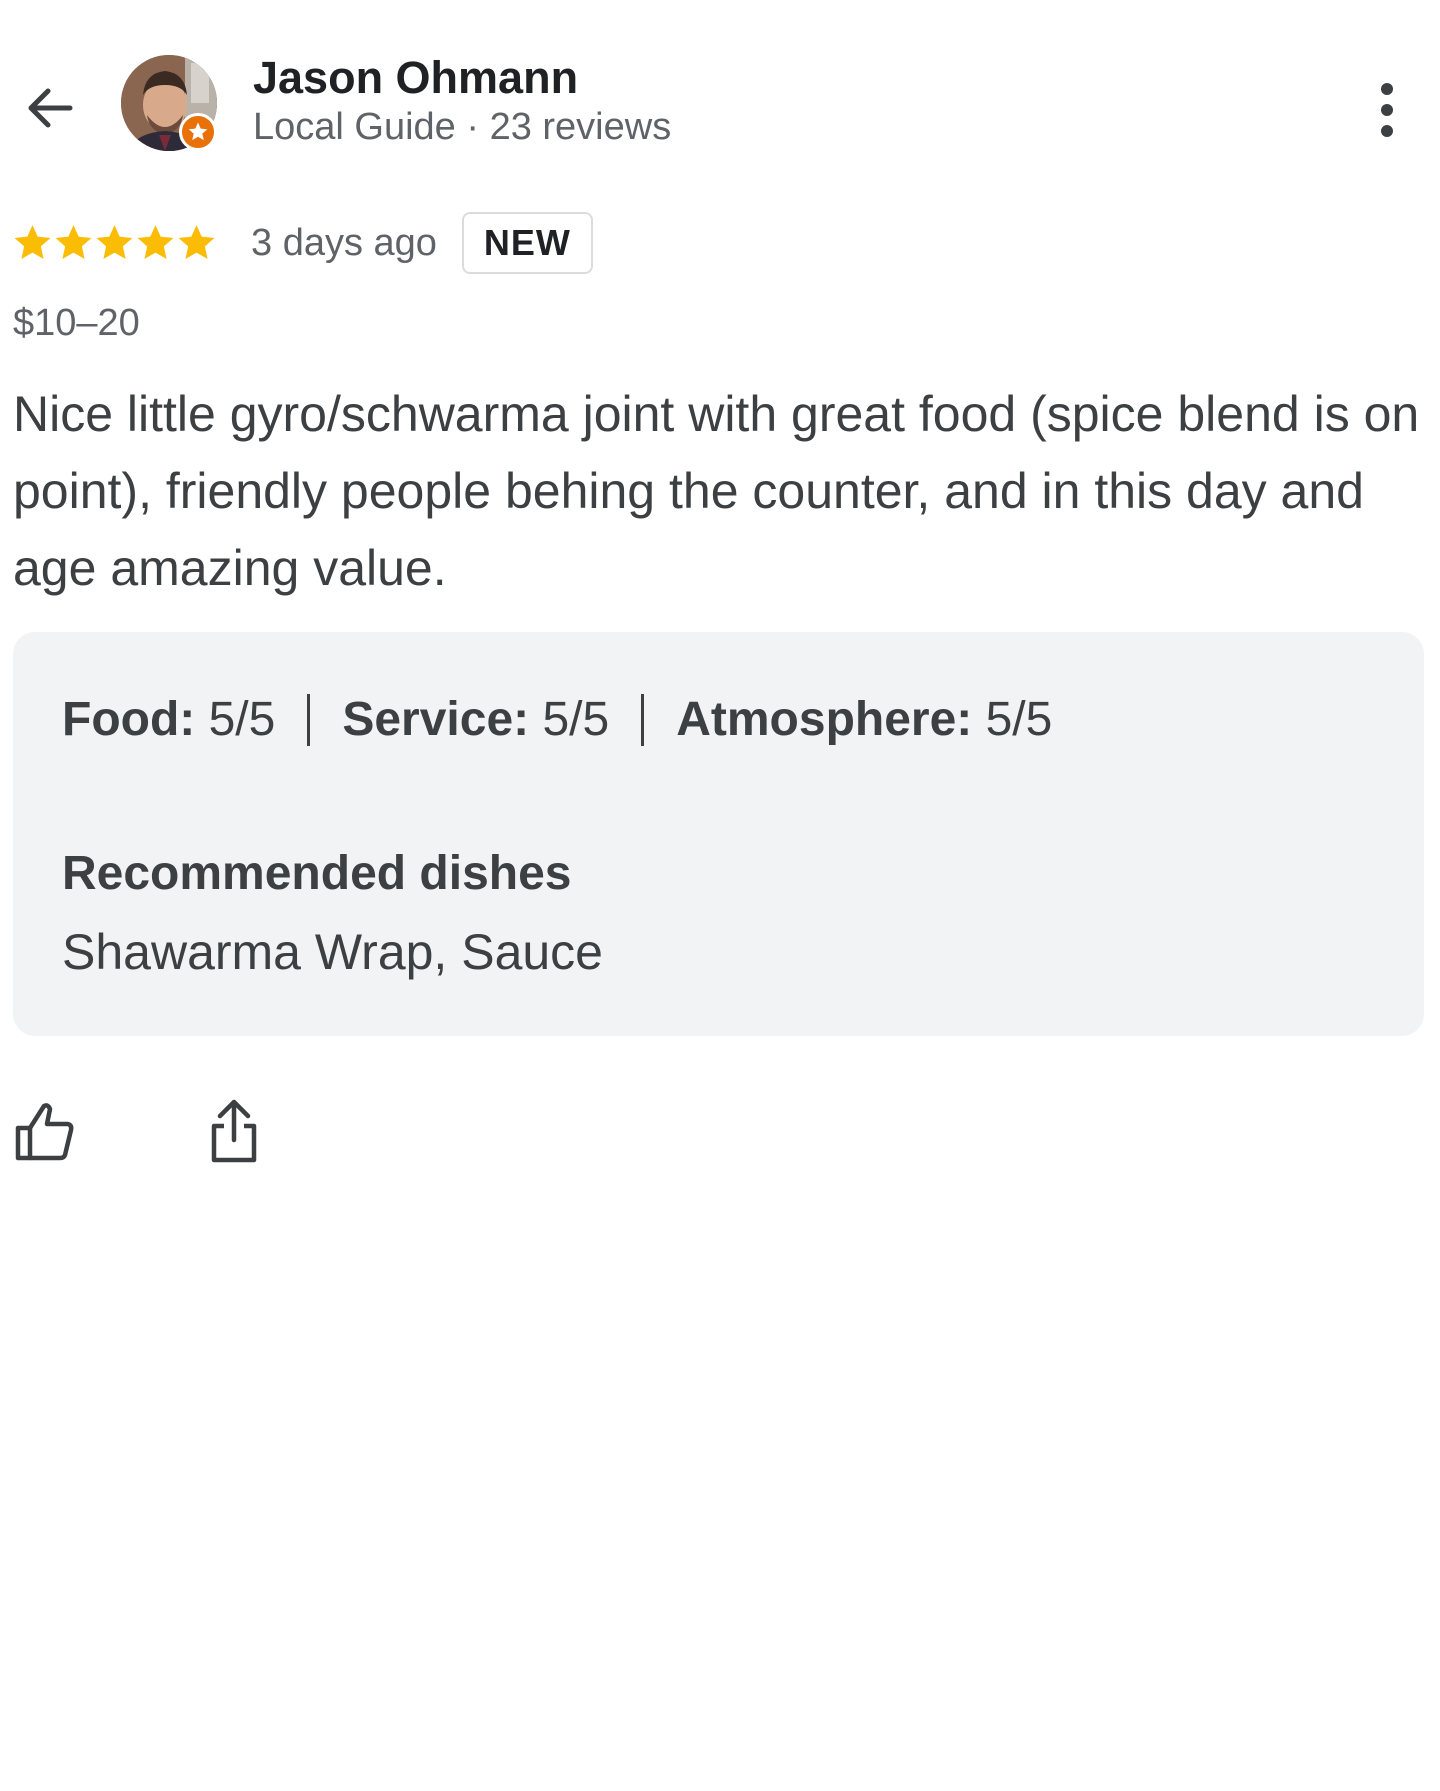 Image resolution: width=1440 pixels, height=1791 pixels. What do you see at coordinates (436, 719) in the screenshot?
I see `service-label: Service:` at bounding box center [436, 719].